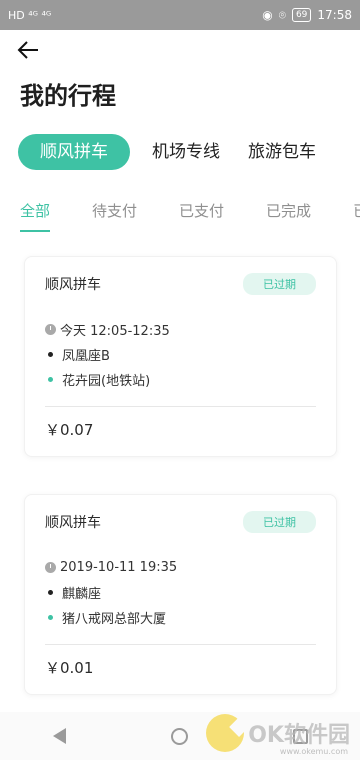 This screenshot has width=360, height=760. I want to click on back-button, so click(29, 50).